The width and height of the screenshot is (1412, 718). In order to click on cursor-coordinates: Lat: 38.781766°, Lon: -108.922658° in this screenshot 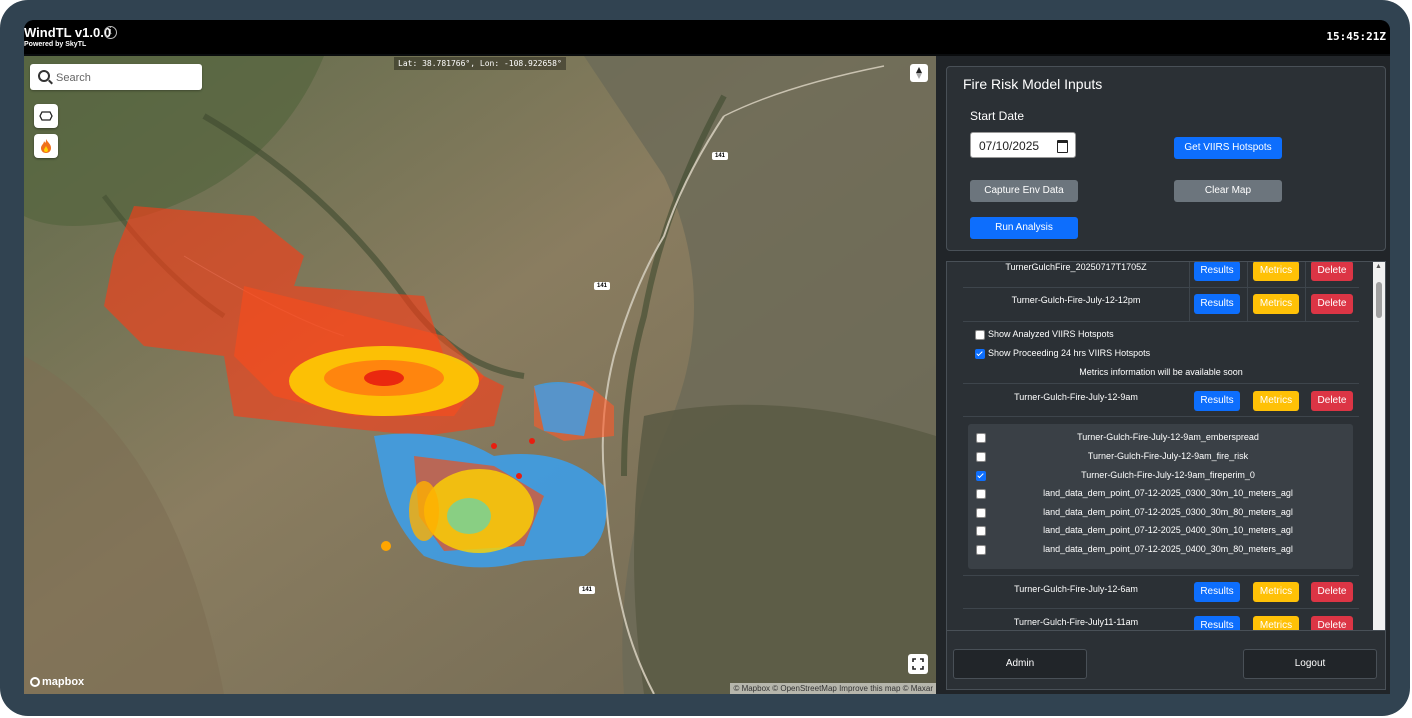, I will do `click(480, 63)`.